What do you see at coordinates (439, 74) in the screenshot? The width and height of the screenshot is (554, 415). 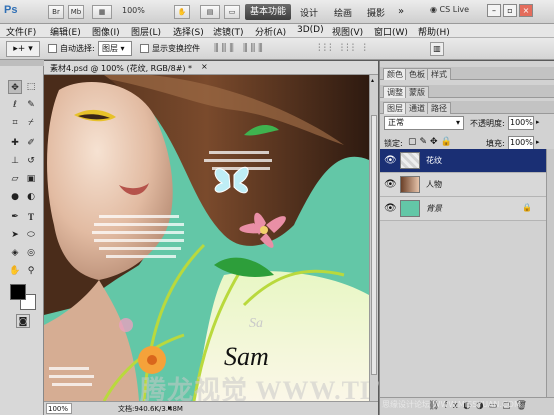 I see `tab-styles: 样式` at bounding box center [439, 74].